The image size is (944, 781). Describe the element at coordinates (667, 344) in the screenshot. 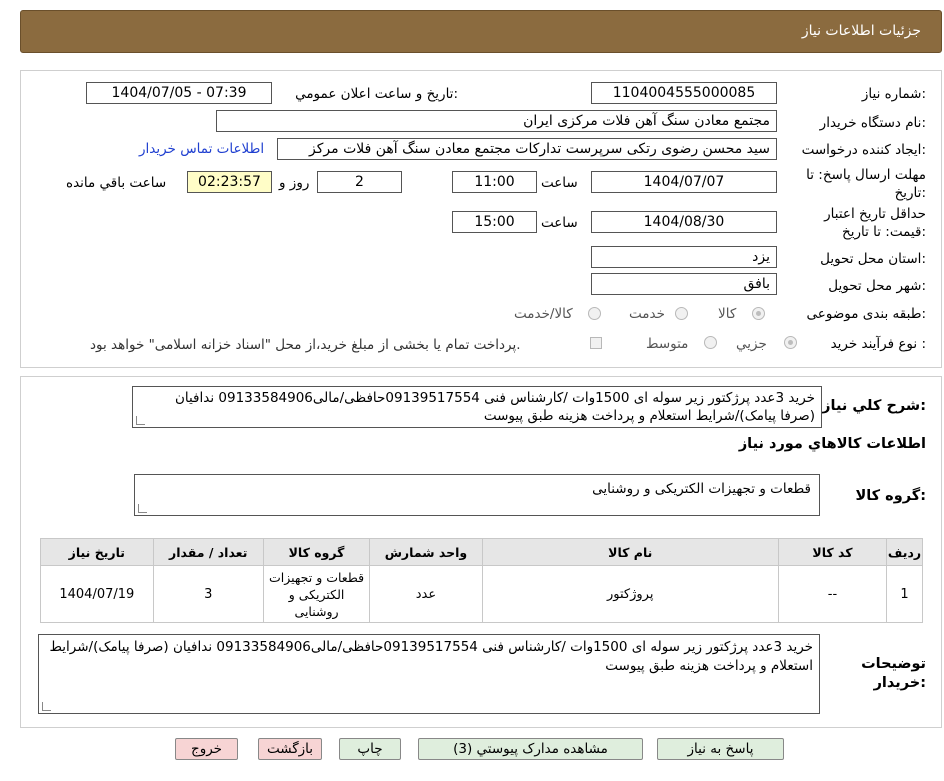

I see `purchase-option-medium: متوسط` at that location.